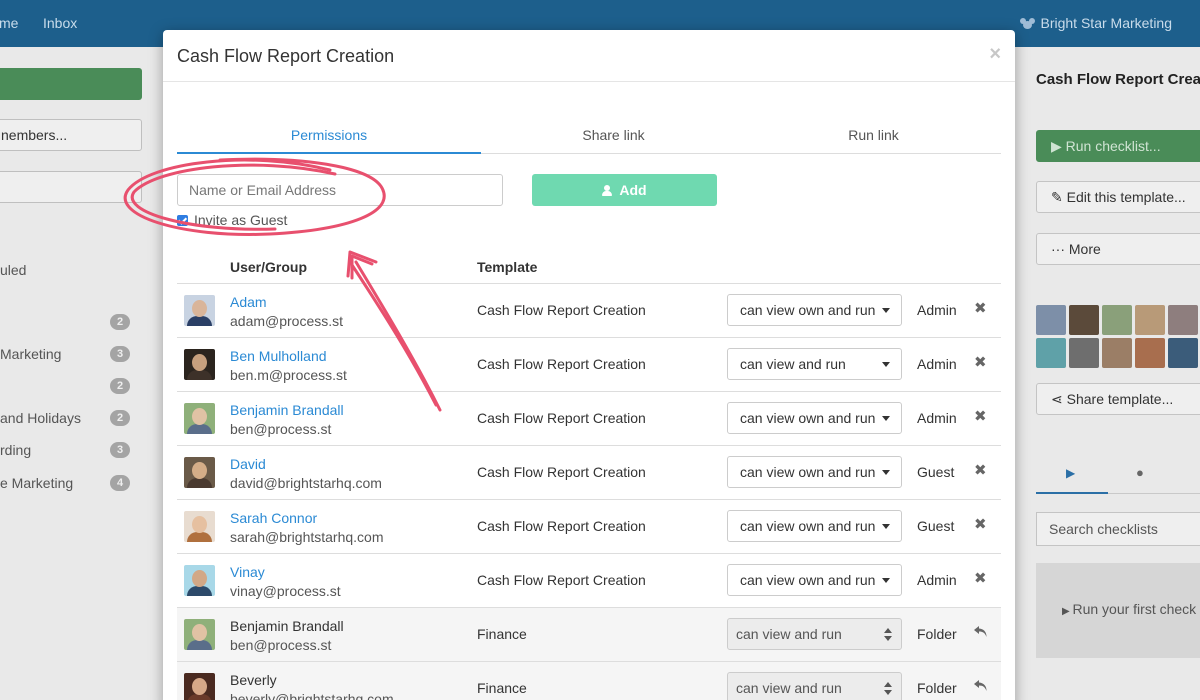 Image resolution: width=1200 pixels, height=700 pixels. What do you see at coordinates (248, 464) in the screenshot?
I see `user-name-link: David` at bounding box center [248, 464].